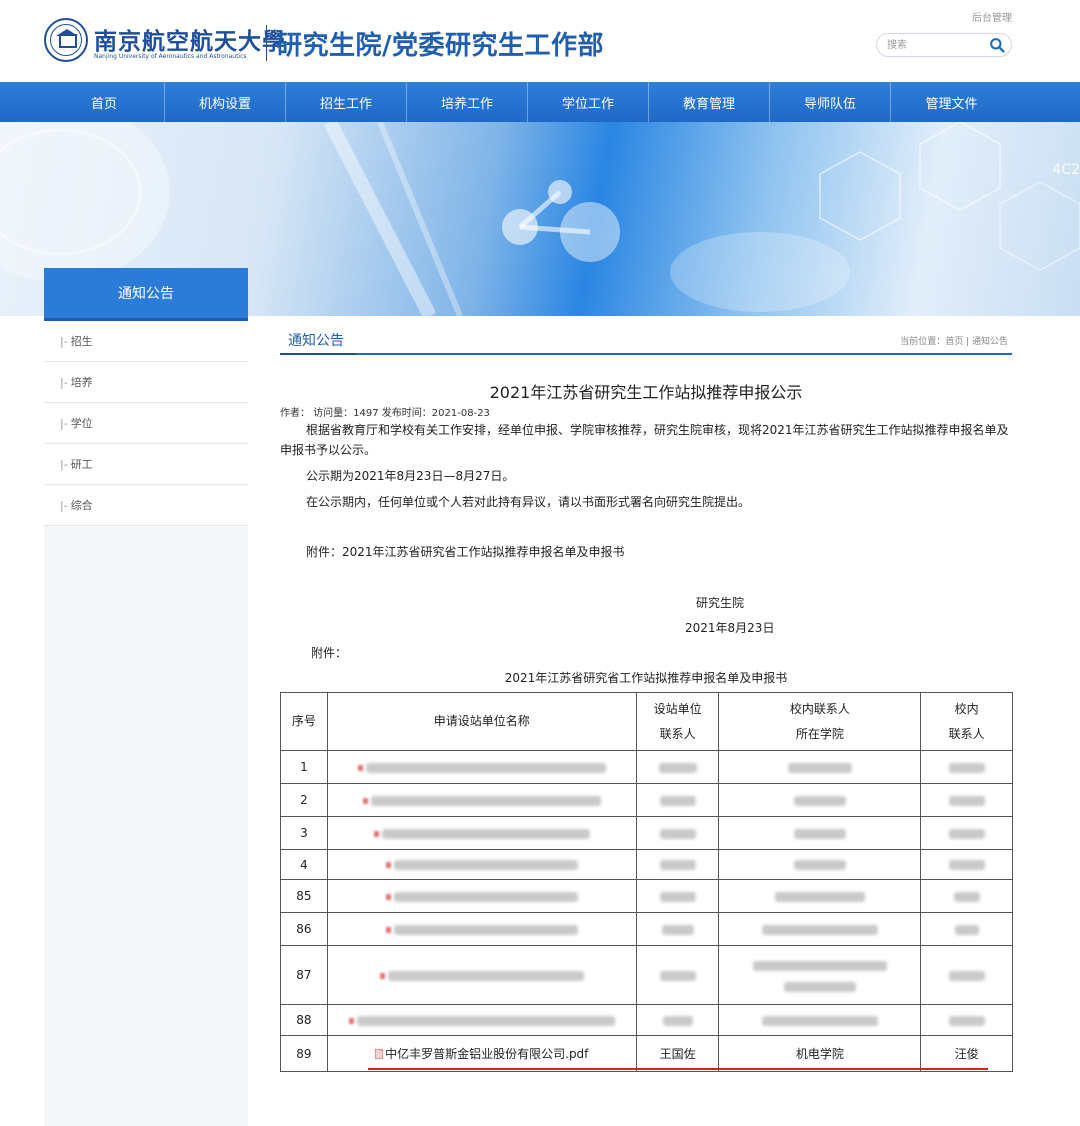  What do you see at coordinates (677, 1053) in the screenshot?
I see `row-unit-contact: 王国佐` at bounding box center [677, 1053].